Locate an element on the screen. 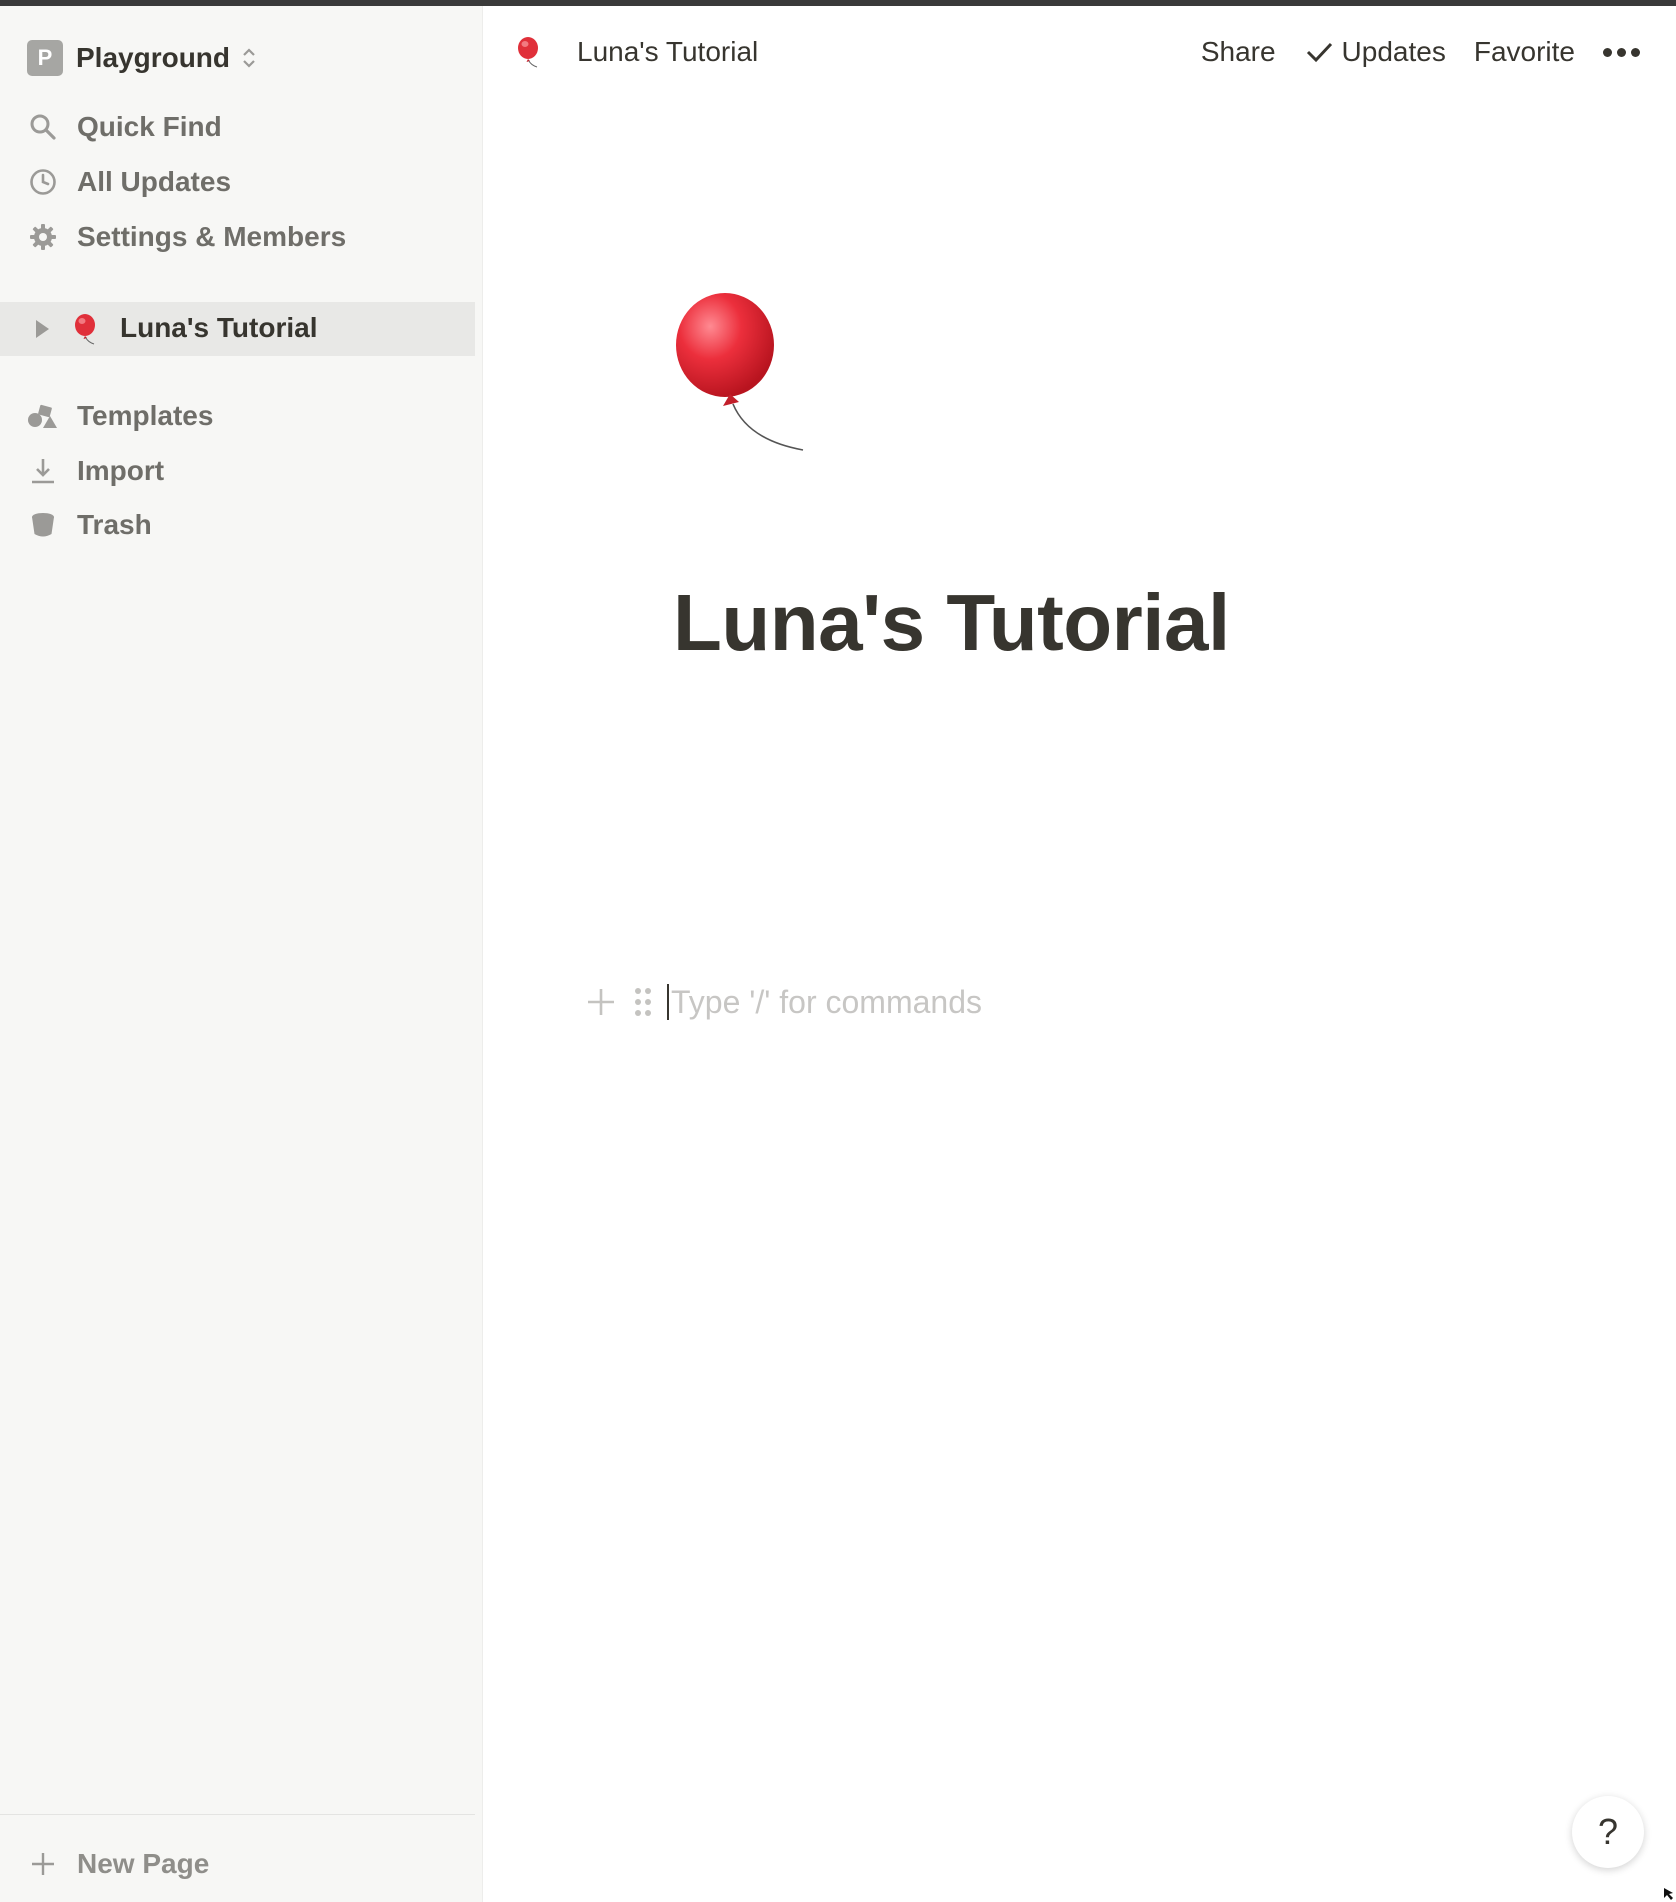 This screenshot has height=1902, width=1676. workspace-switcher: P Playground is located at coordinates (142, 58).